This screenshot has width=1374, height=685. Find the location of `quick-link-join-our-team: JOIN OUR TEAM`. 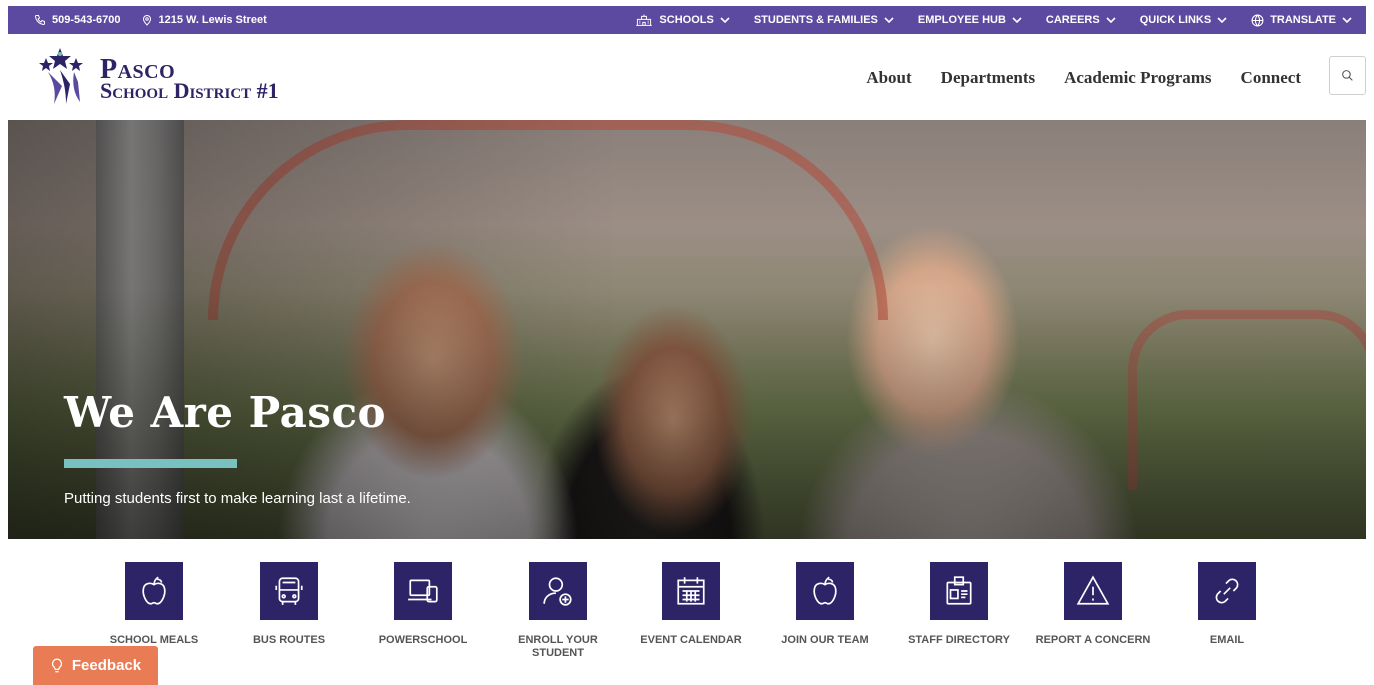

quick-link-join-our-team: JOIN OUR TEAM is located at coordinates (825, 604).